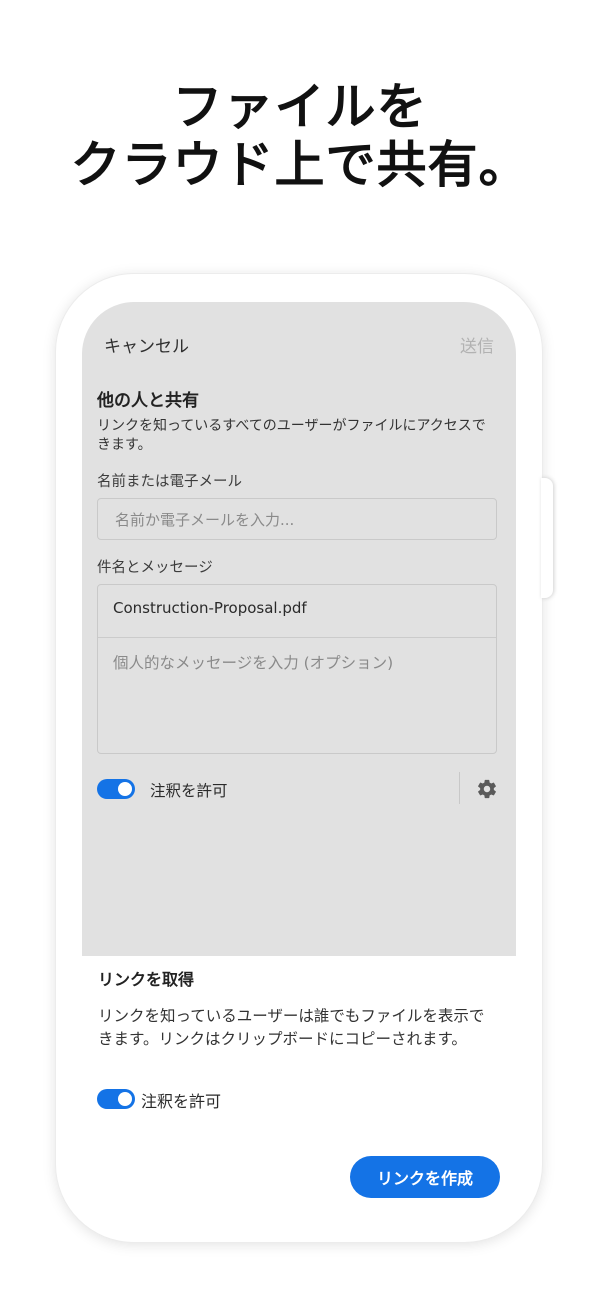 The height and width of the screenshot is (1298, 600). Describe the element at coordinates (300, 107) in the screenshot. I see `headline-line-1: ファイルを` at that location.